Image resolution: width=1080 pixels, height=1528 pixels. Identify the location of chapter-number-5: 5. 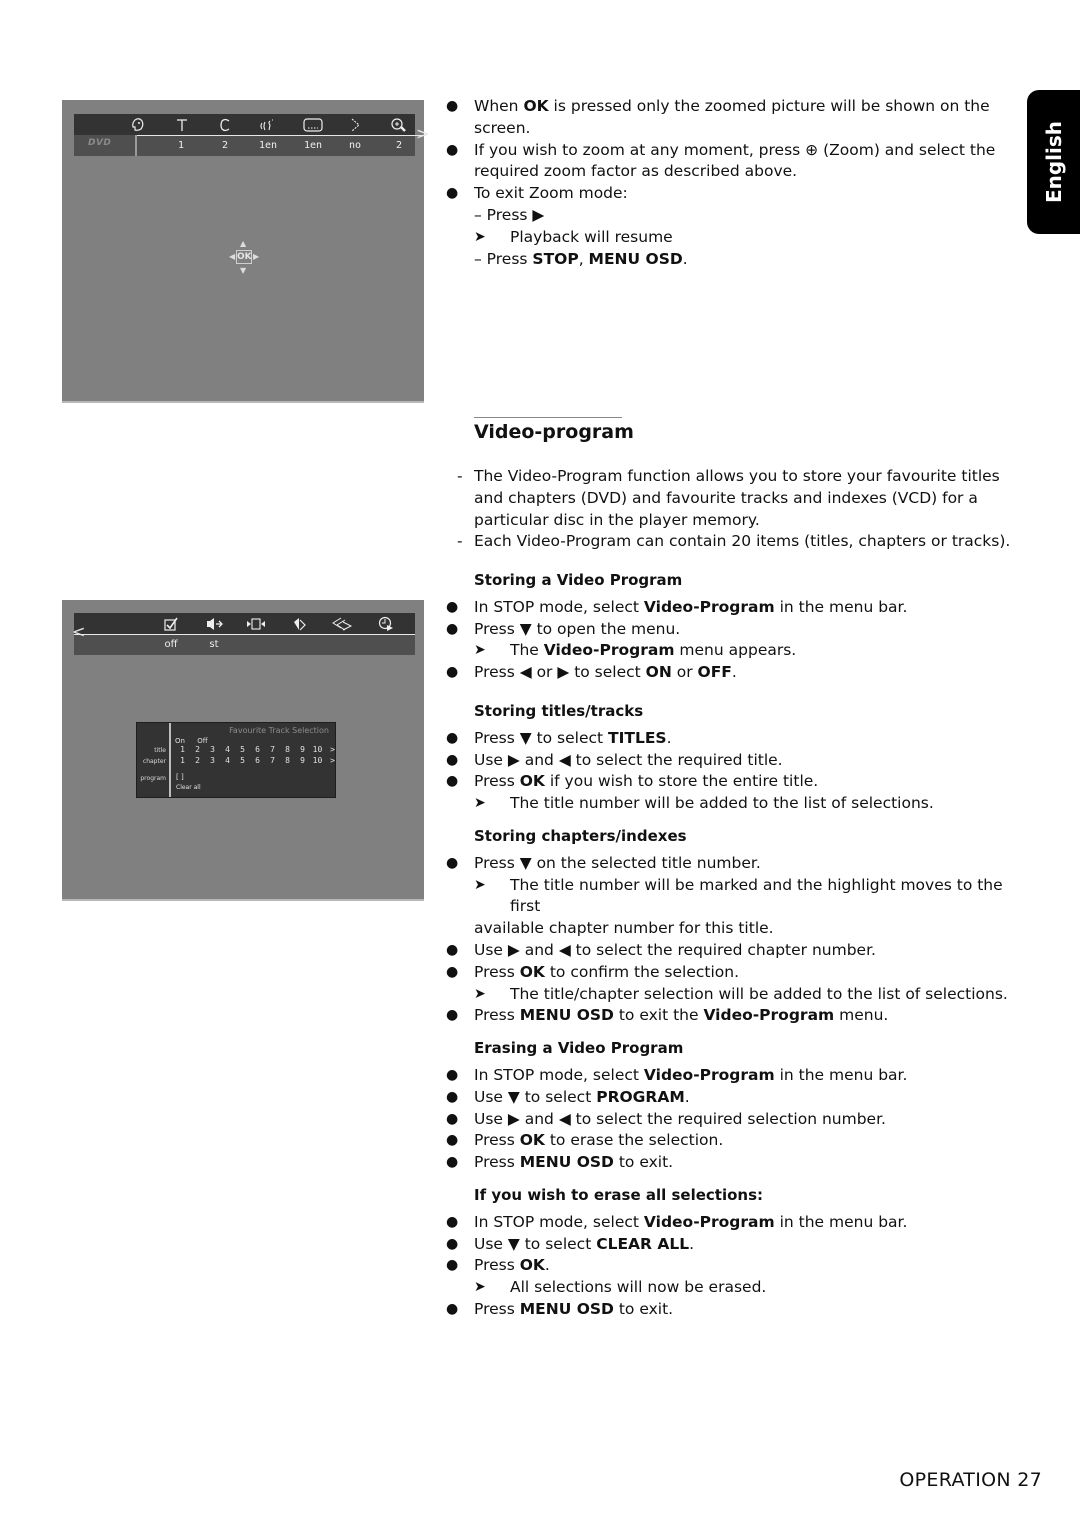
(242, 760).